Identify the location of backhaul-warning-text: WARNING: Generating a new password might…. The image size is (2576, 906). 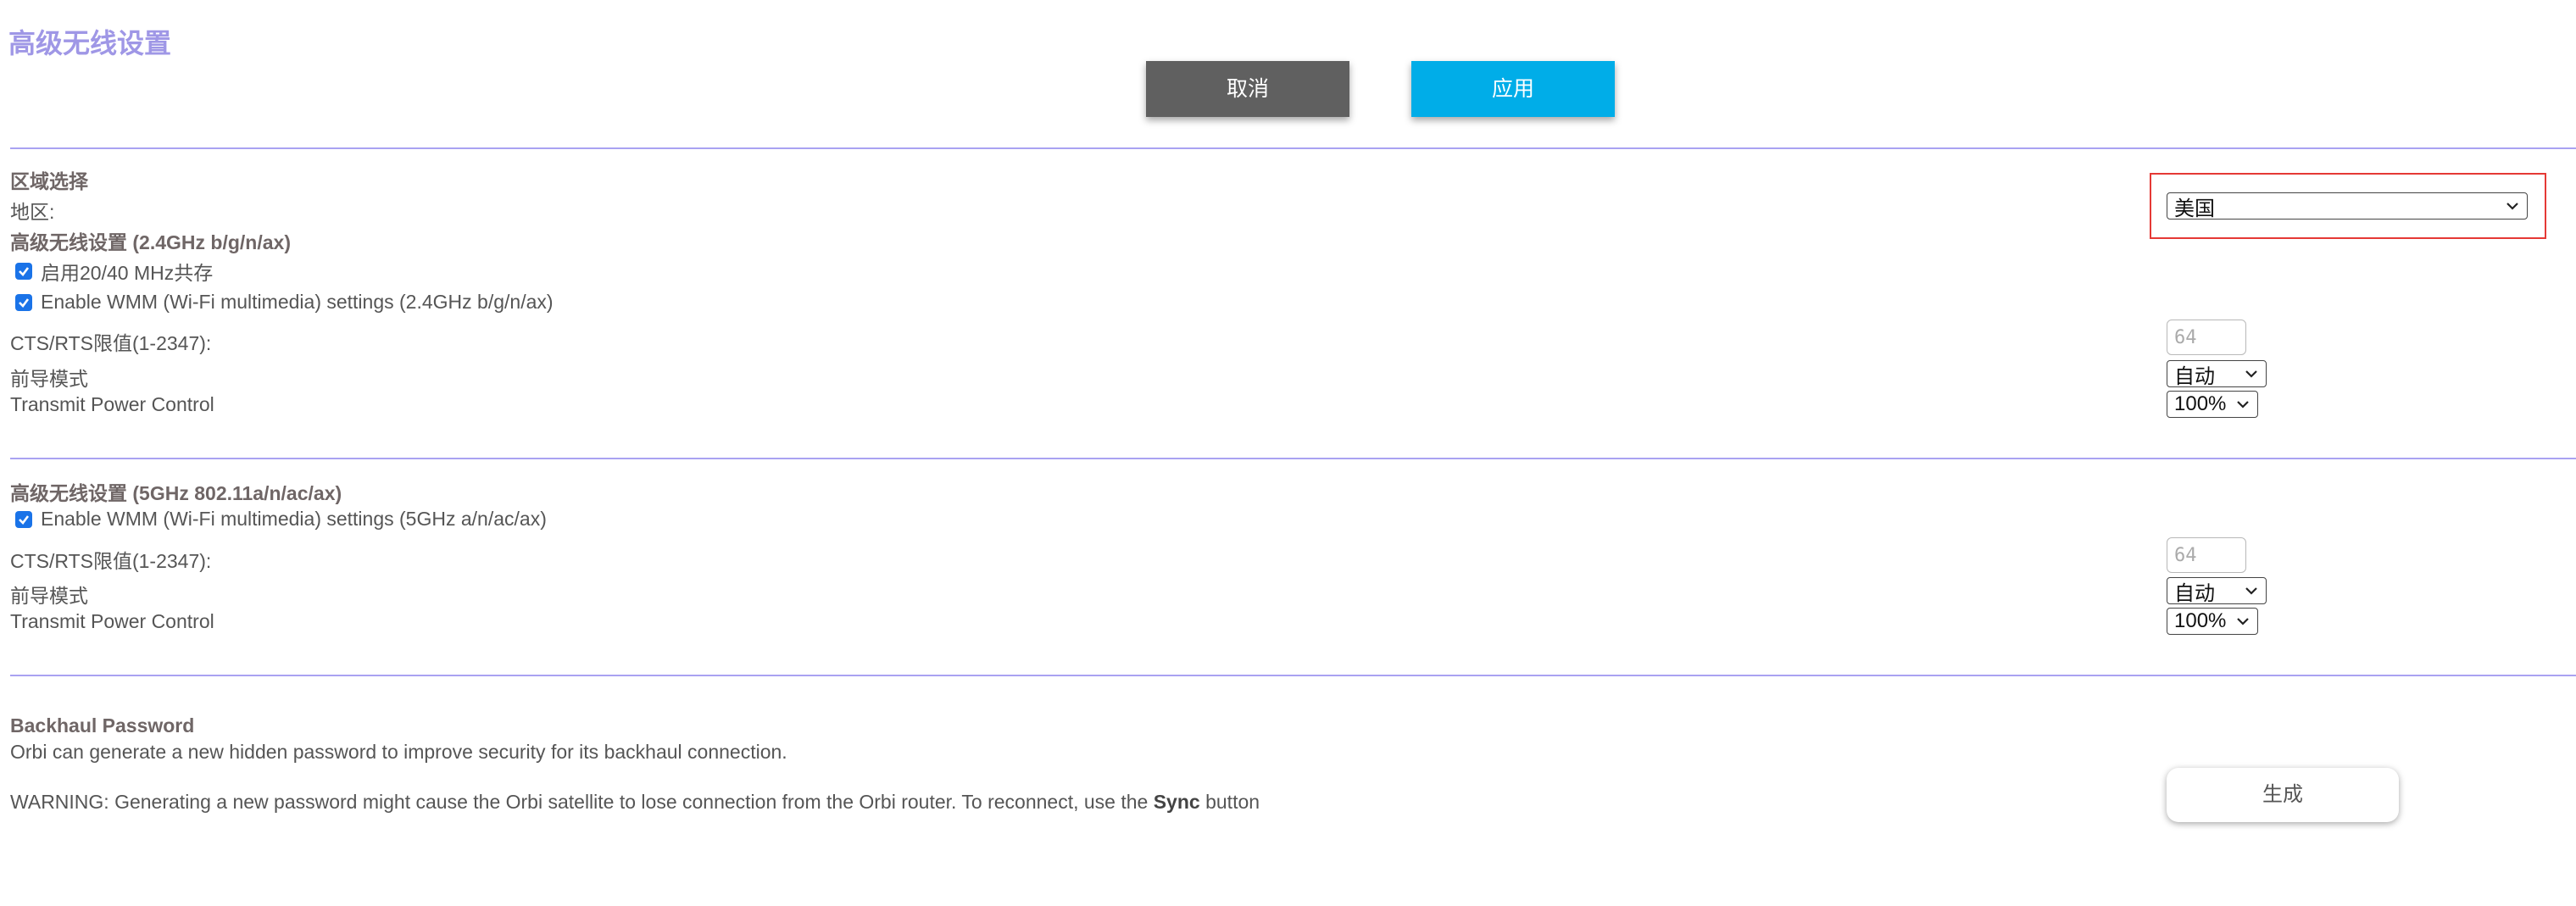
(579, 802).